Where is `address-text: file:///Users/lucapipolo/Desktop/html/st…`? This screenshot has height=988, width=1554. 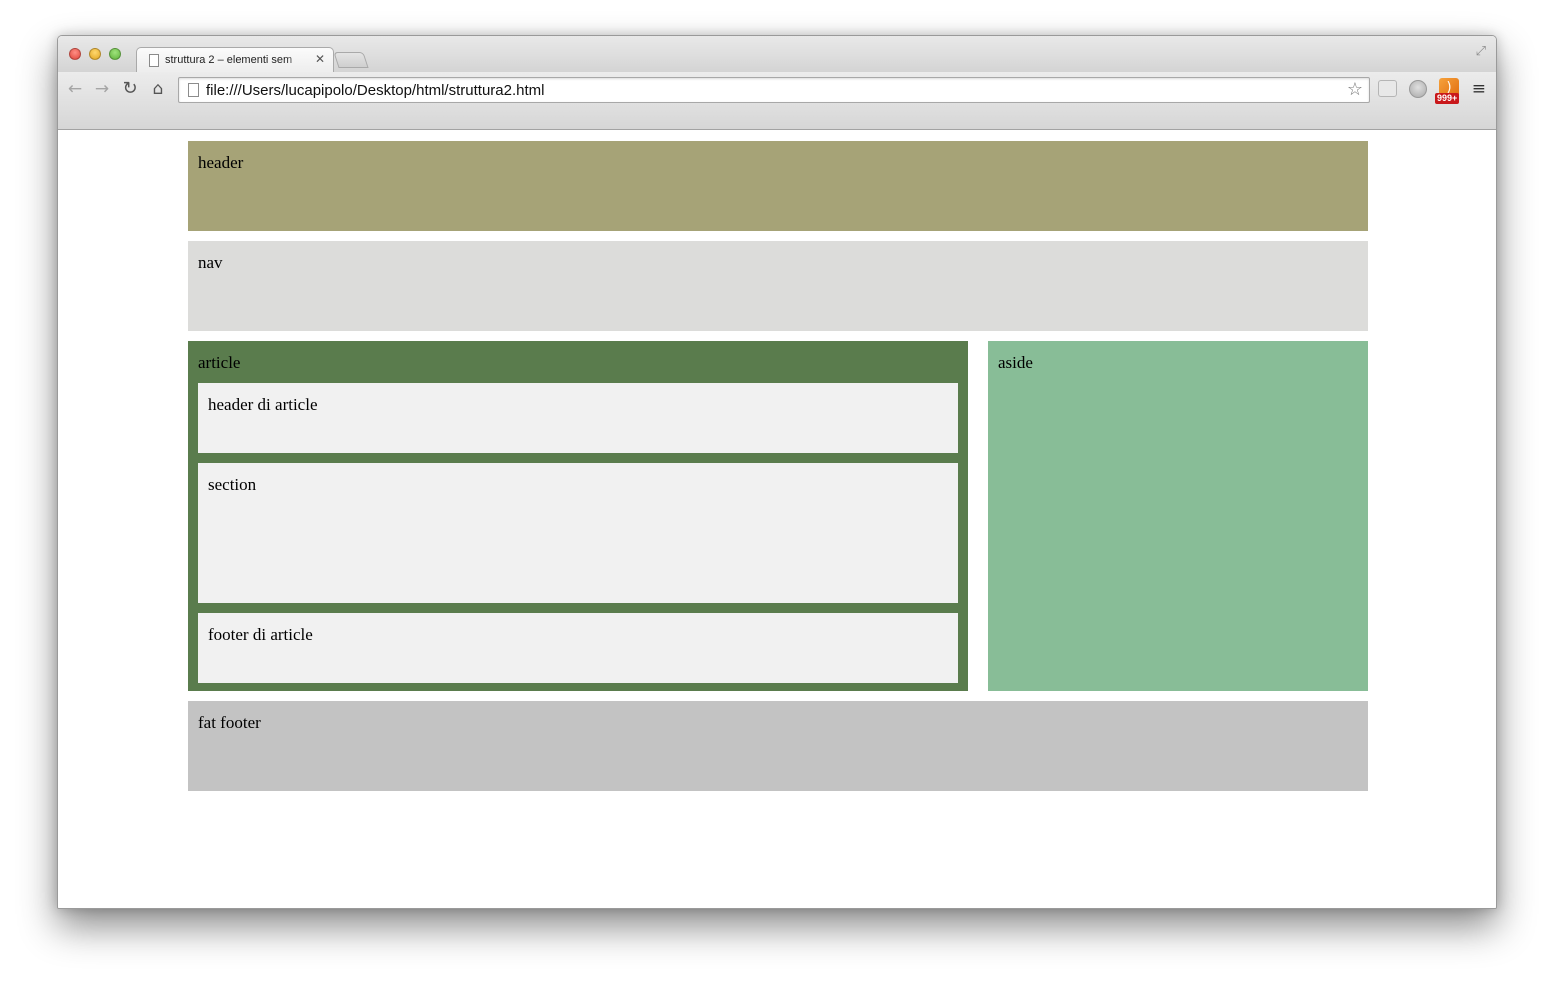 address-text: file:///Users/lucapipolo/Desktop/html/st… is located at coordinates (375, 90).